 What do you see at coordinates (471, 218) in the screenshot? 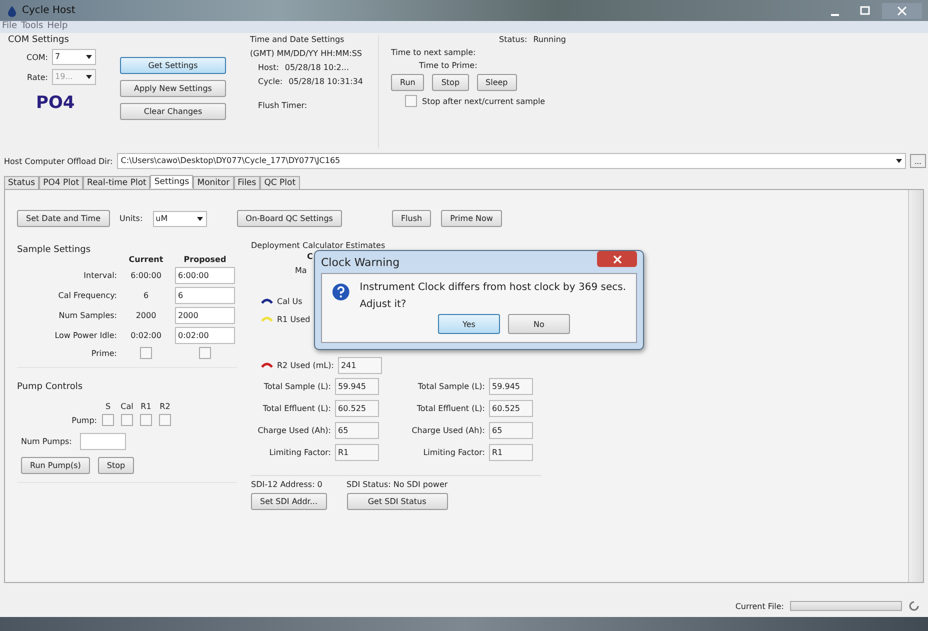
I see `prime-now-button: Prime Now` at bounding box center [471, 218].